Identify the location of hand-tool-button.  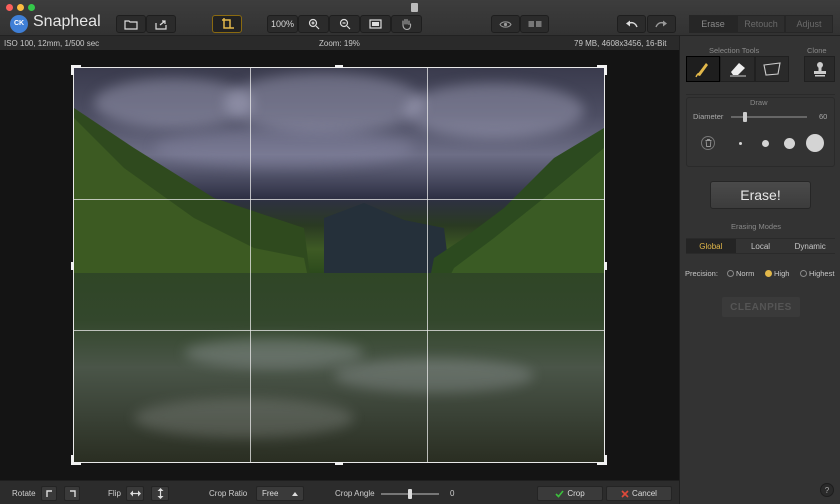
(406, 24).